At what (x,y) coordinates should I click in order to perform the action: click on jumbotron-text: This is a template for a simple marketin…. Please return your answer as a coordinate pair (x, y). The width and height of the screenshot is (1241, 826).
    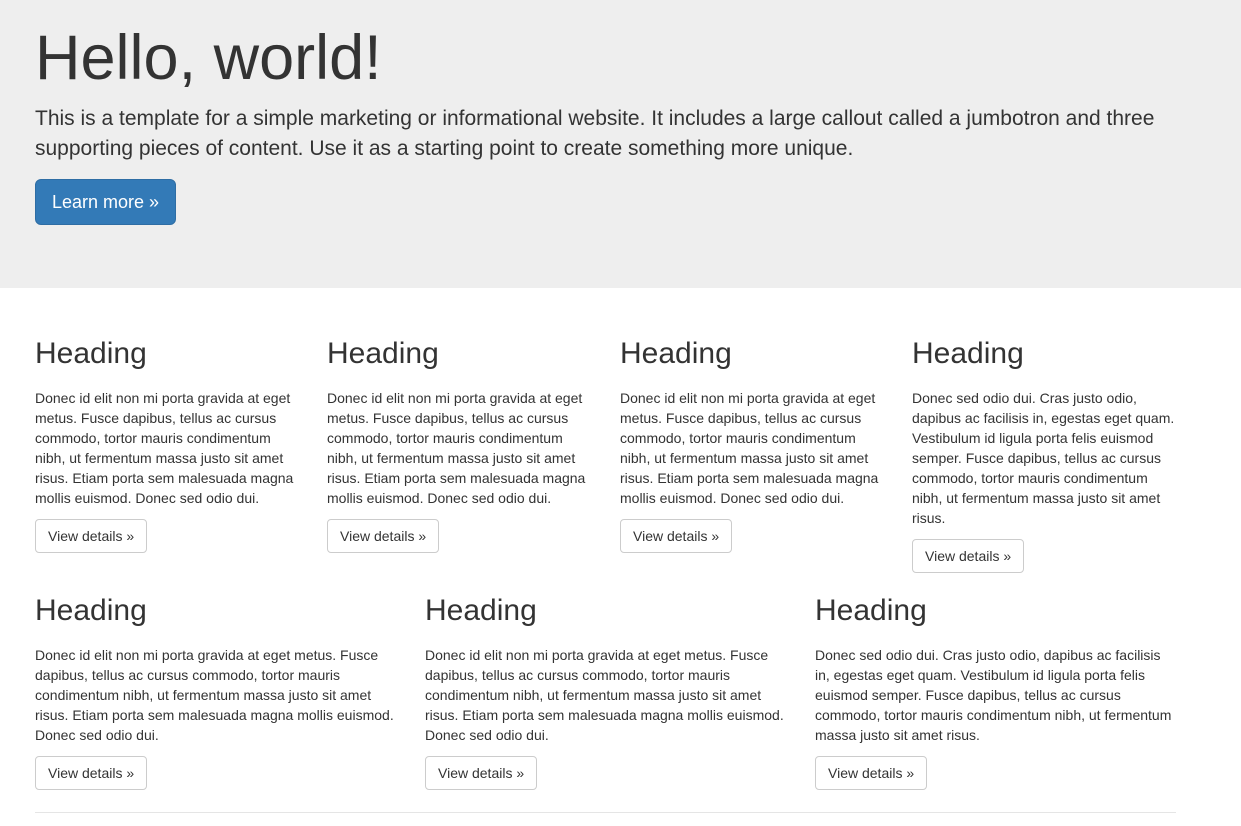
    Looking at the image, I should click on (595, 133).